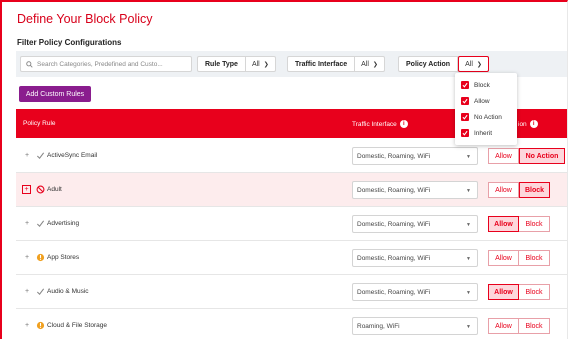 The height and width of the screenshot is (339, 568). I want to click on option-label: No Action, so click(488, 117).